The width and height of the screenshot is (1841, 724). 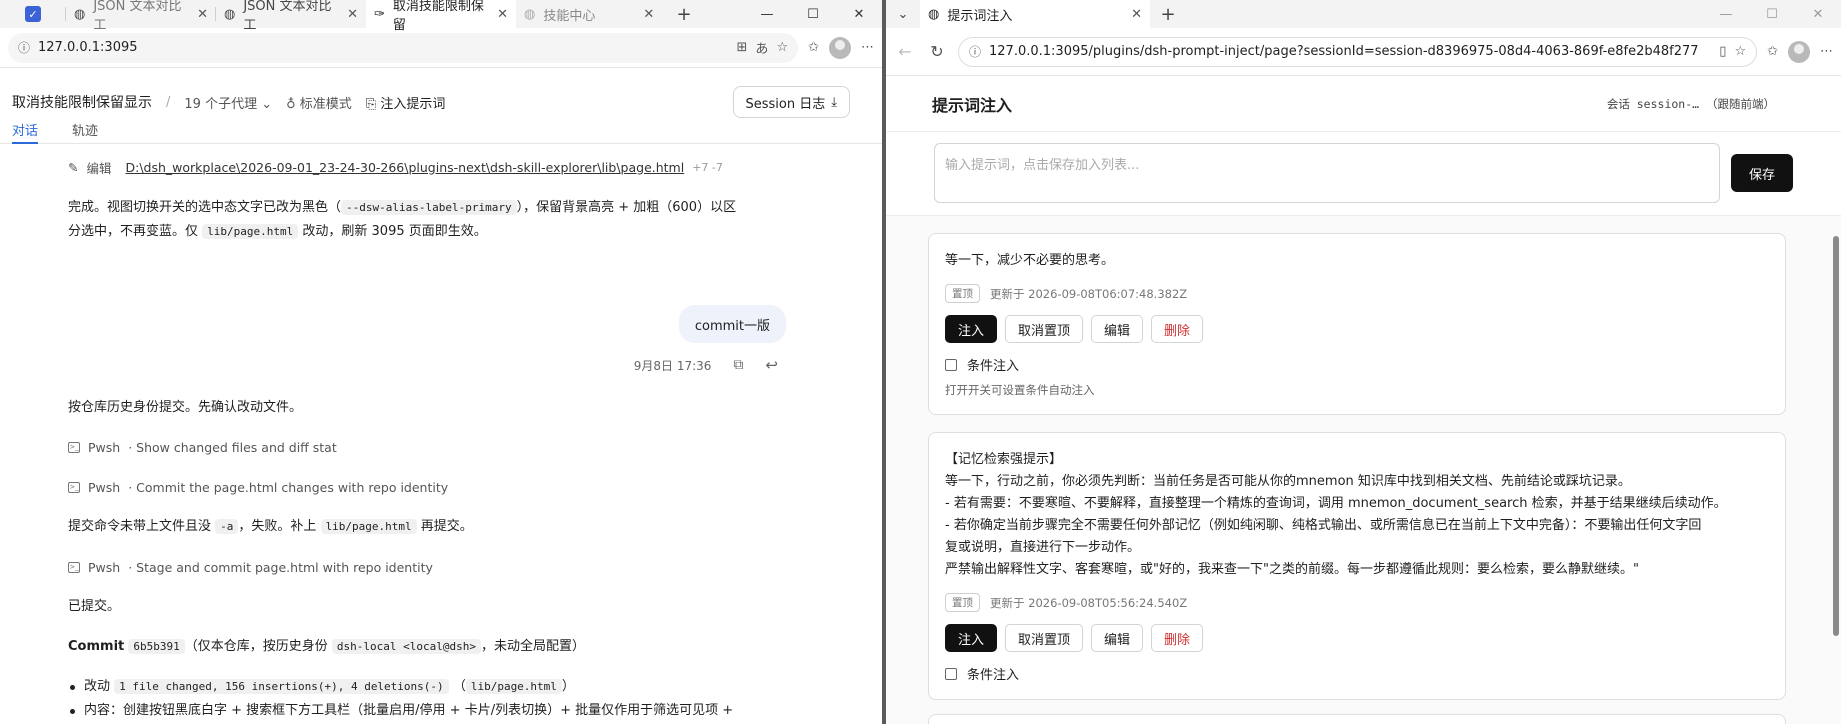 What do you see at coordinates (441, 16) in the screenshot?
I see `tab-skill-restriction: ✑ 取消技能限制保留 ✕` at bounding box center [441, 16].